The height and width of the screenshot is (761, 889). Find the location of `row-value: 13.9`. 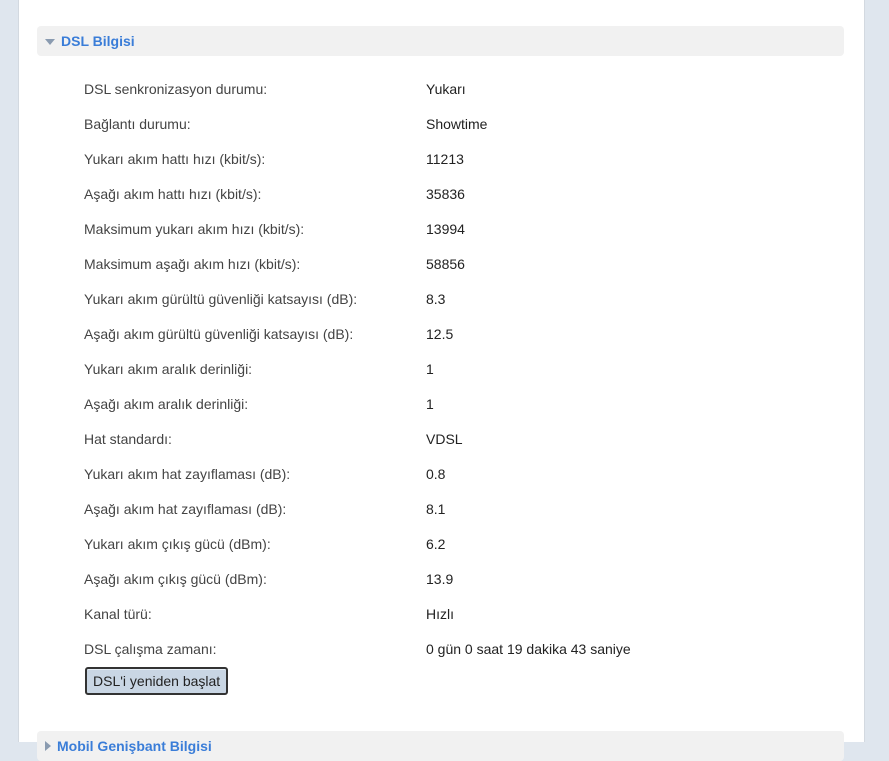

row-value: 13.9 is located at coordinates (440, 578).